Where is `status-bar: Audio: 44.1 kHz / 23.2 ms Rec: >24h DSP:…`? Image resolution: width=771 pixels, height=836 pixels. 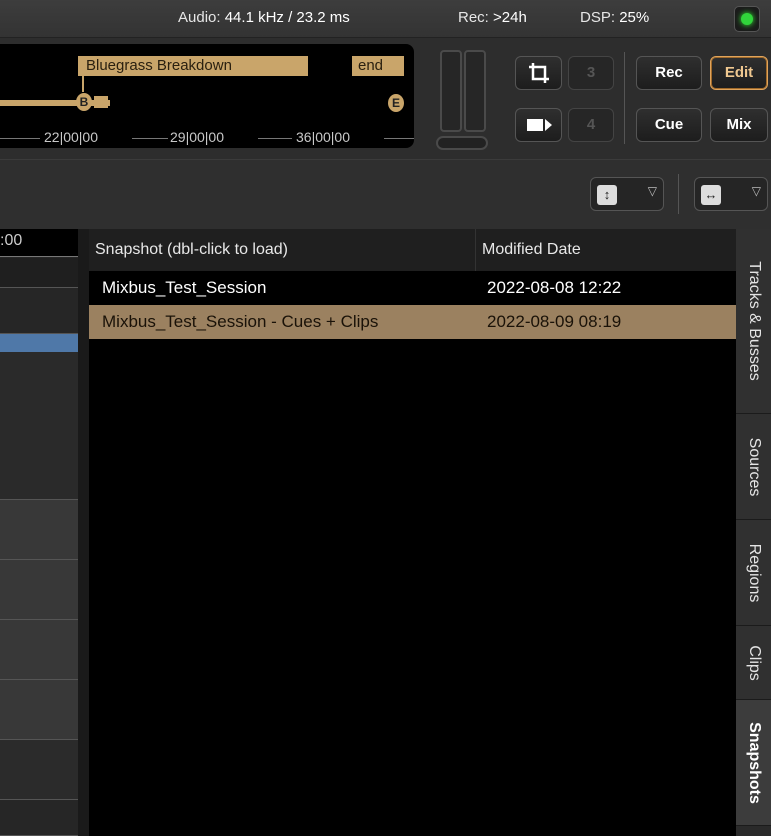 status-bar: Audio: 44.1 kHz / 23.2 ms Rec: >24h DSP:… is located at coordinates (385, 19).